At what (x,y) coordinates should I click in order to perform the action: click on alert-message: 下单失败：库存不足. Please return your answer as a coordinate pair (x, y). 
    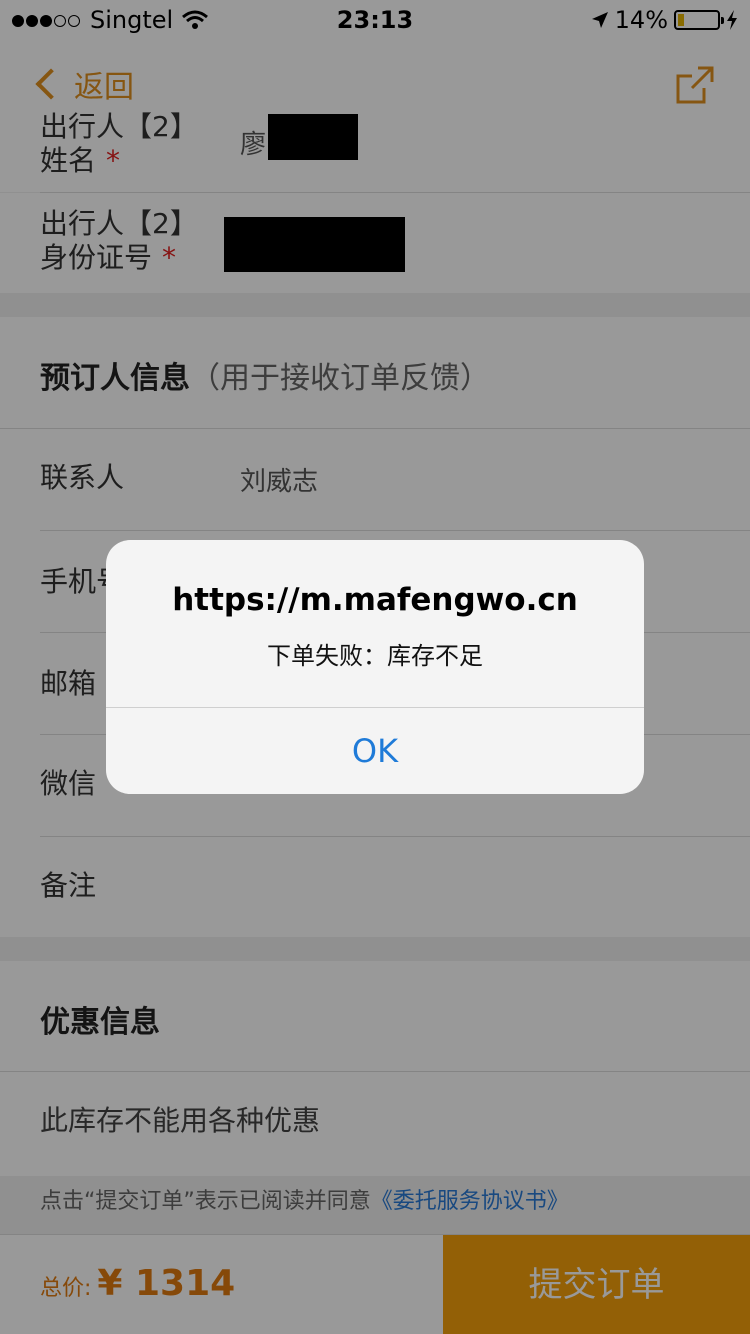
    Looking at the image, I should click on (375, 656).